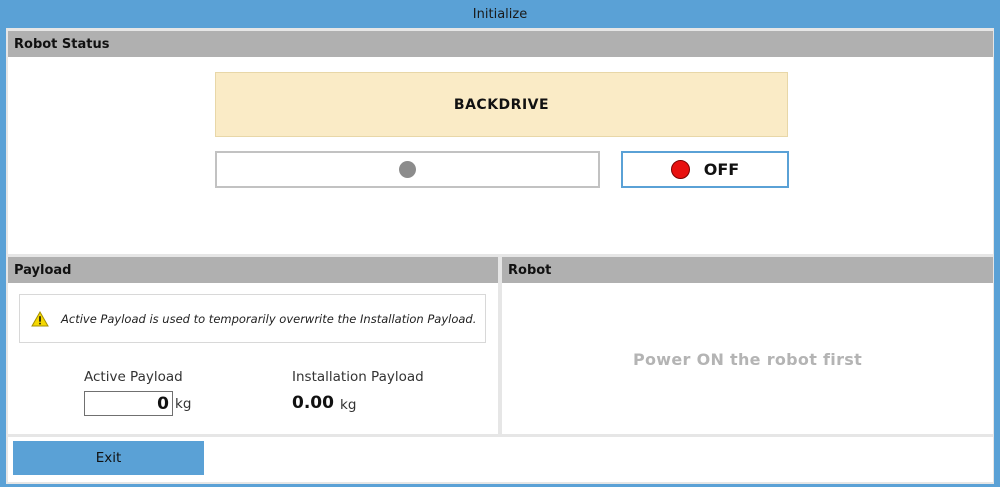 Image resolution: width=1000 pixels, height=487 pixels. I want to click on exit-button: Exit, so click(108, 458).